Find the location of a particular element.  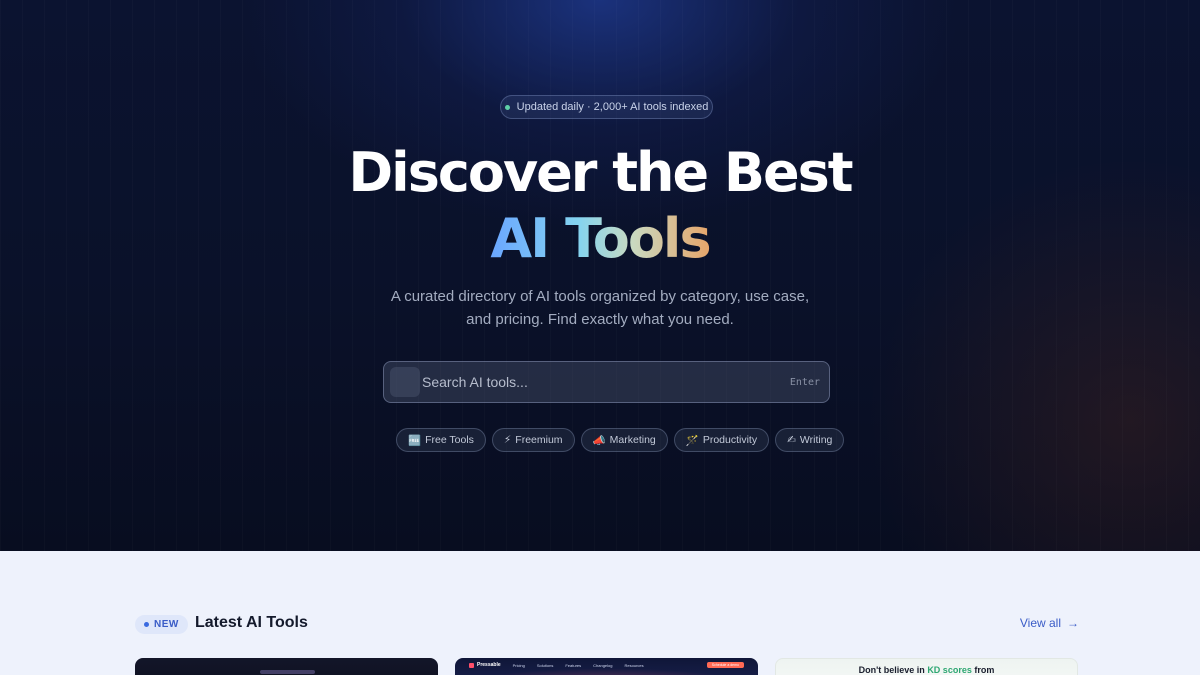

magic-wand-icon: 🪄 is located at coordinates (692, 440).